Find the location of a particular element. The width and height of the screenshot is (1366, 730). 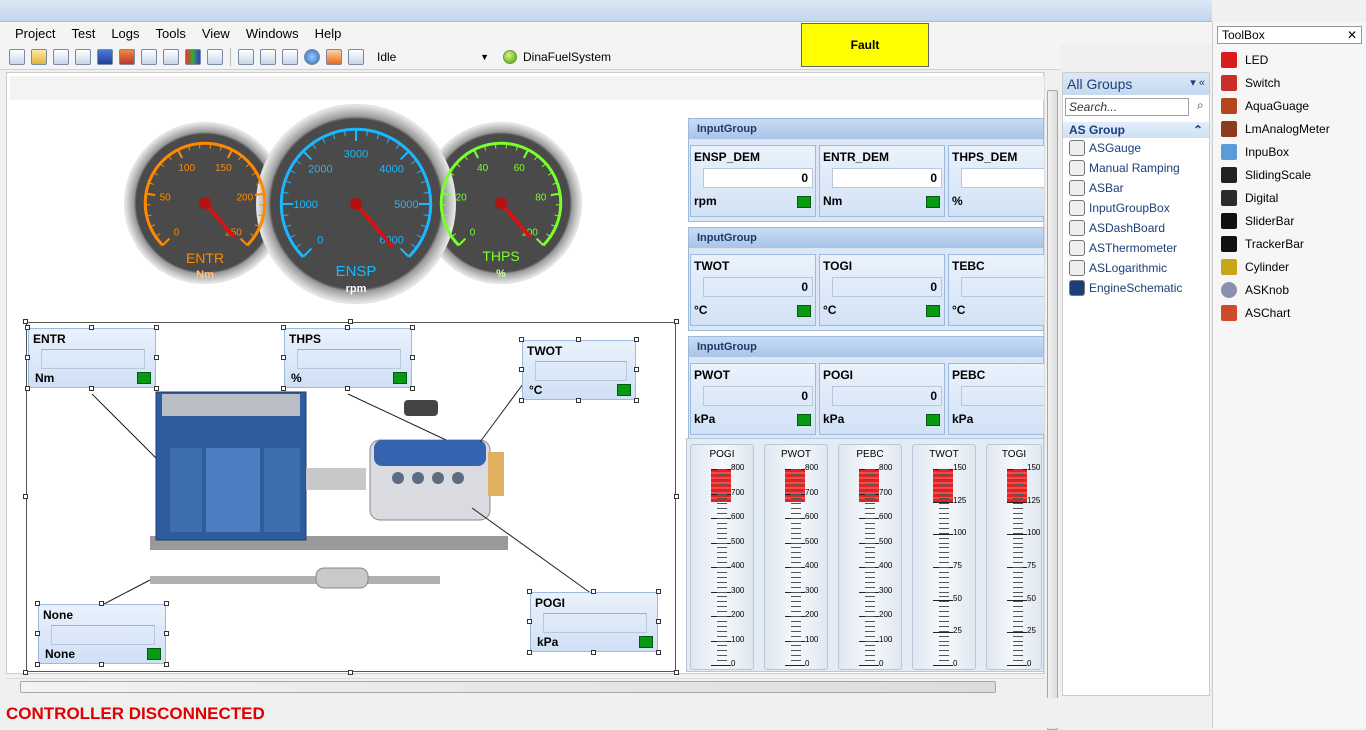

monitor-icon is located at coordinates (105, 57).